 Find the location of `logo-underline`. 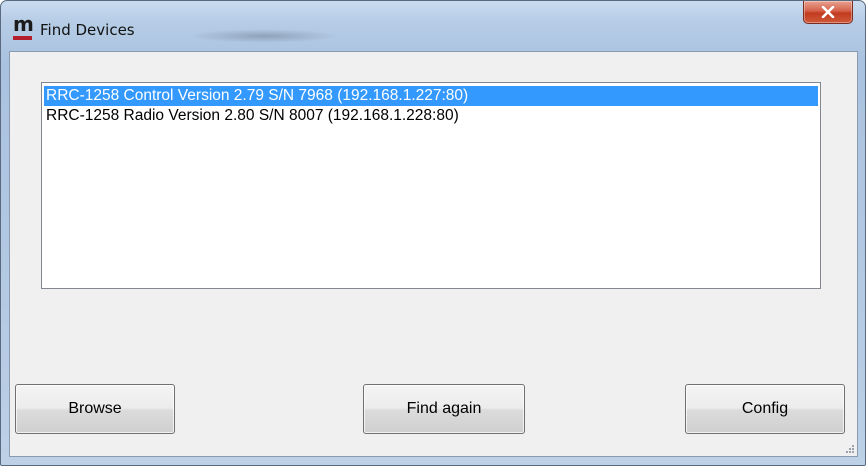

logo-underline is located at coordinates (22, 38).